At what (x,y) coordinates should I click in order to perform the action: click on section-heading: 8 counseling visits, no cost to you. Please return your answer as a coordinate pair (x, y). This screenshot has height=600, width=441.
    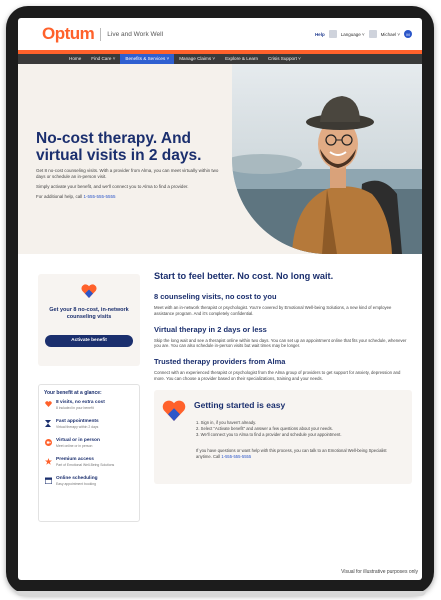
    Looking at the image, I should click on (215, 296).